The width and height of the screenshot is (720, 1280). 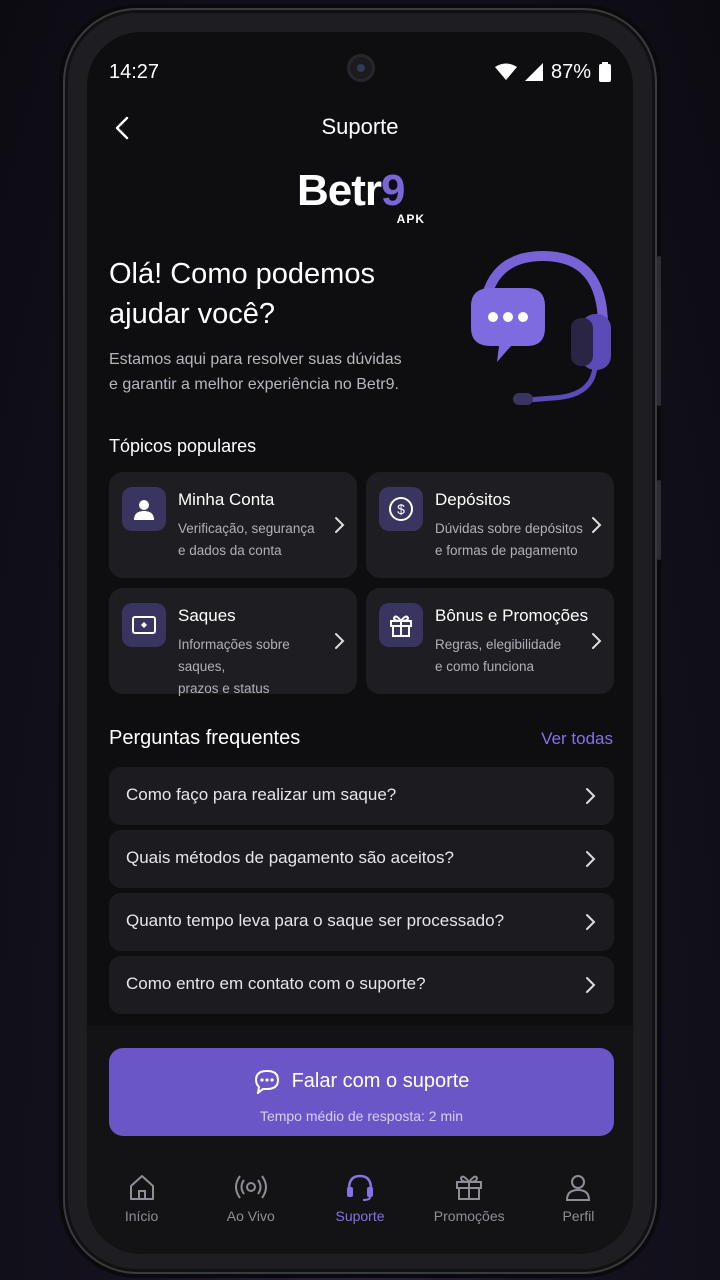 What do you see at coordinates (505, 71) in the screenshot?
I see `wifi-icon` at bounding box center [505, 71].